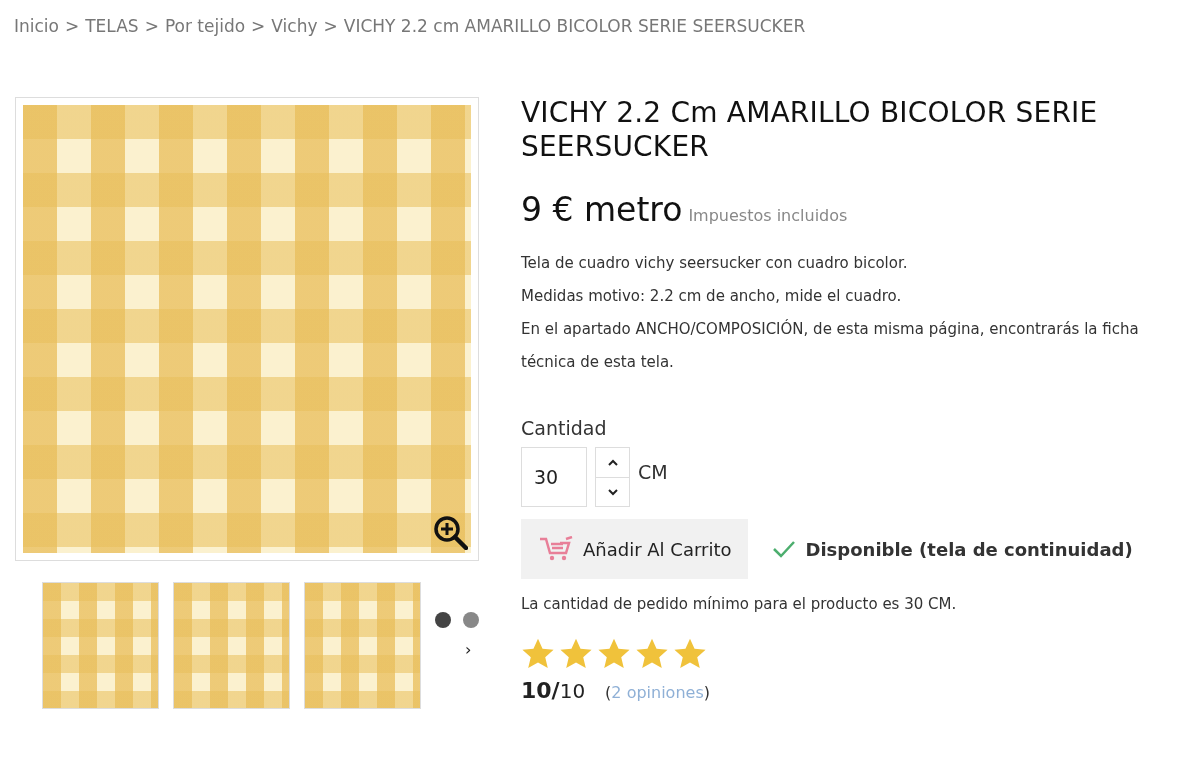 Image resolution: width=1200 pixels, height=760 pixels. I want to click on breadcrumb-link: Vichy, so click(294, 34).